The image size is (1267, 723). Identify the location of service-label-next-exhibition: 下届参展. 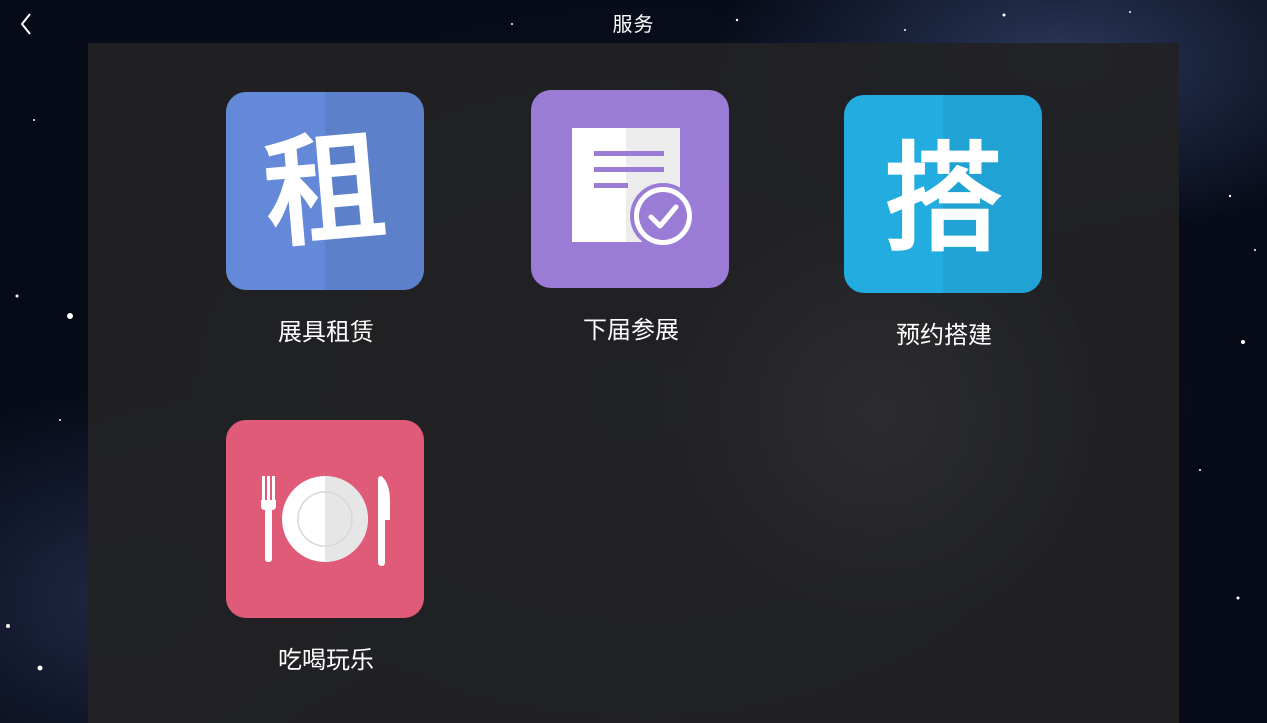
(631, 330).